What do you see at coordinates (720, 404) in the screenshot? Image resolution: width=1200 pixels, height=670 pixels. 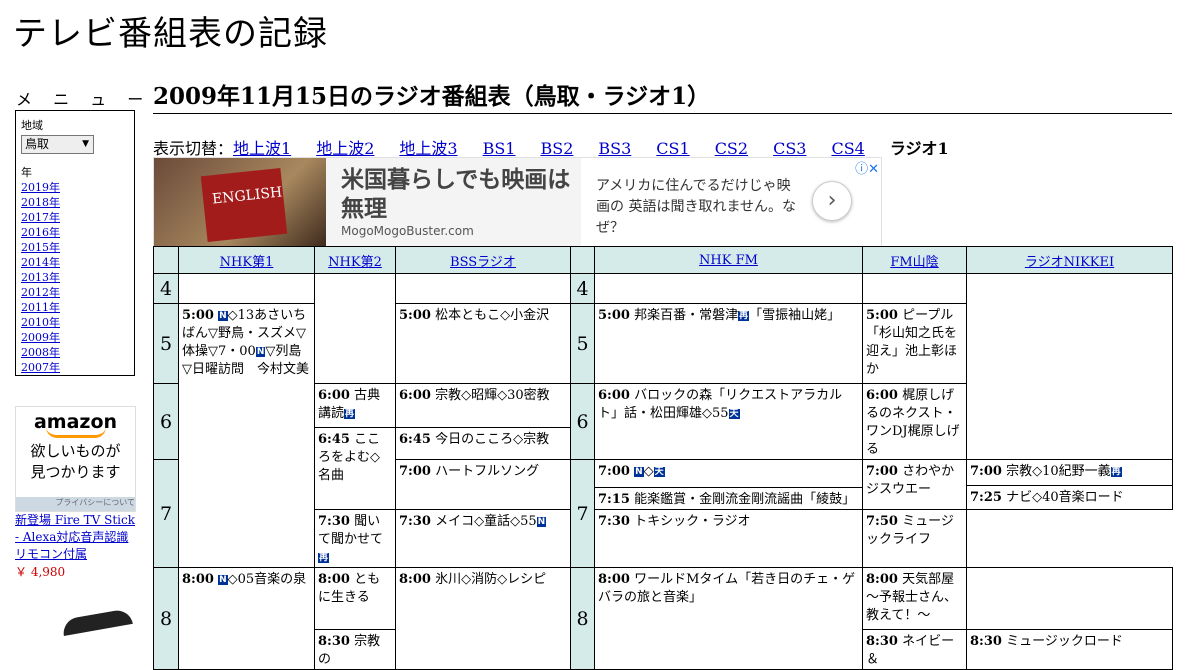 I see `program-title: バロックの森「リクエストアラカルト」話・松田輝雄◇55` at bounding box center [720, 404].